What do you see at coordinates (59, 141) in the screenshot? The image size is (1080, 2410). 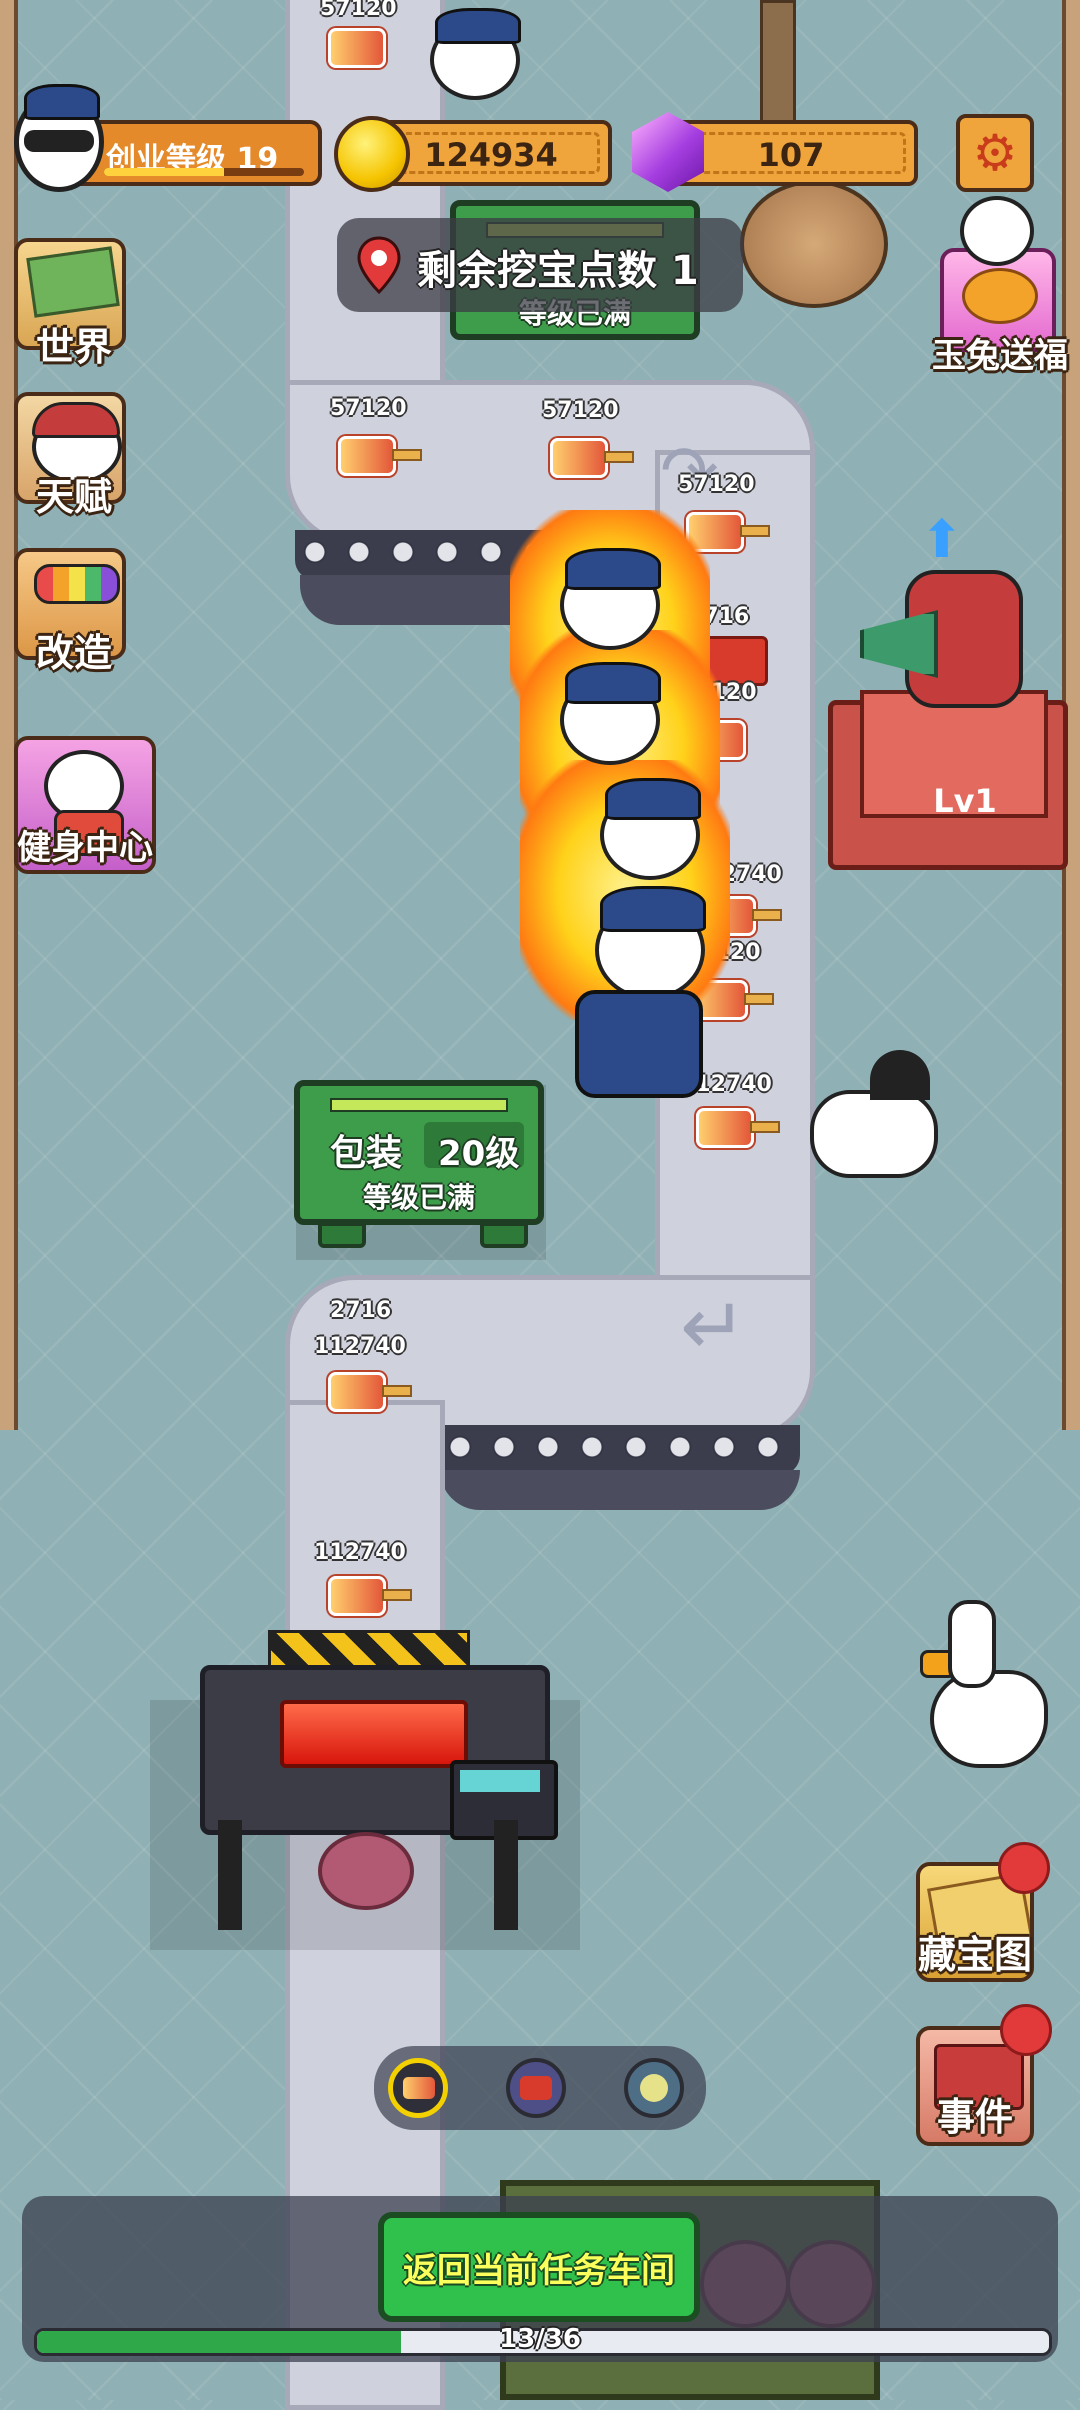 I see `avatar-mask` at bounding box center [59, 141].